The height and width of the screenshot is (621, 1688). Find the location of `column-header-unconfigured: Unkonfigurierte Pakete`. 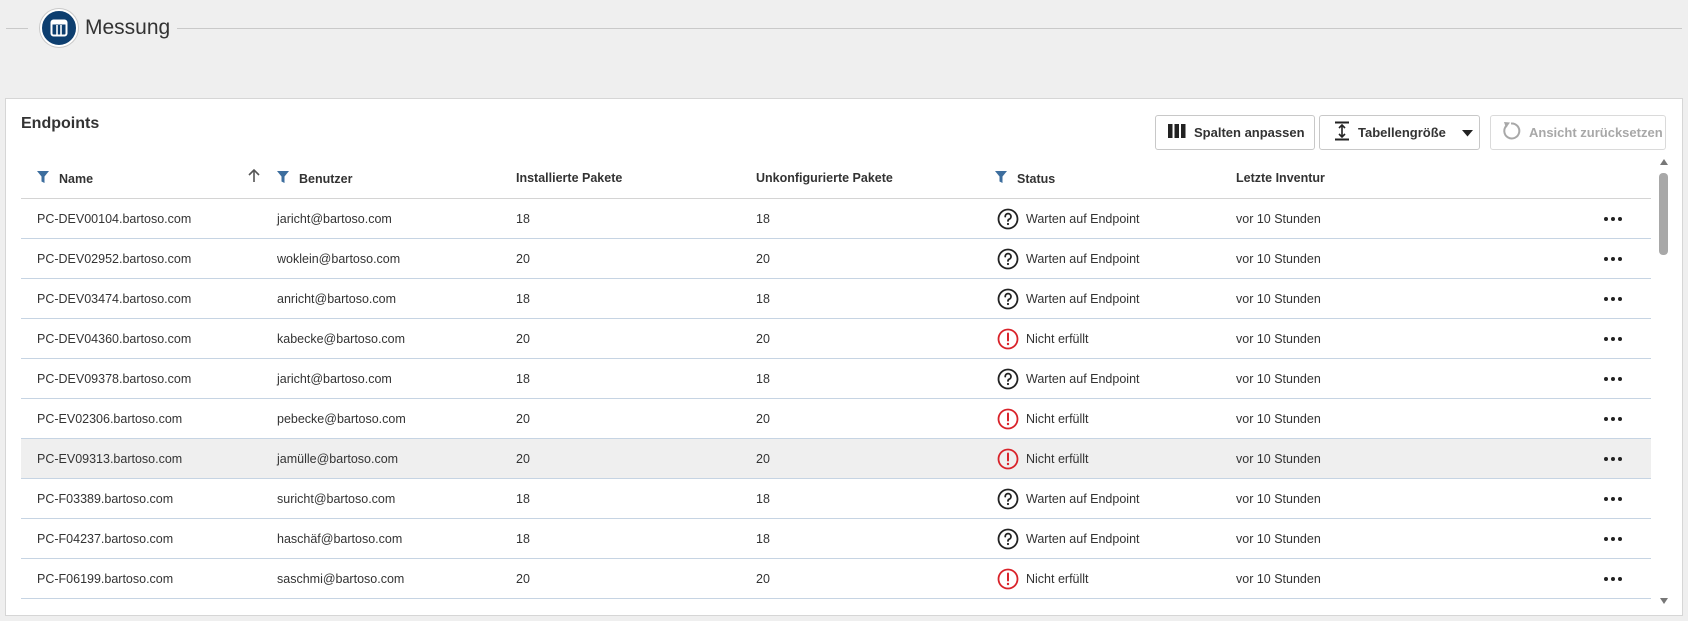

column-header-unconfigured: Unkonfigurierte Pakete is located at coordinates (824, 178).